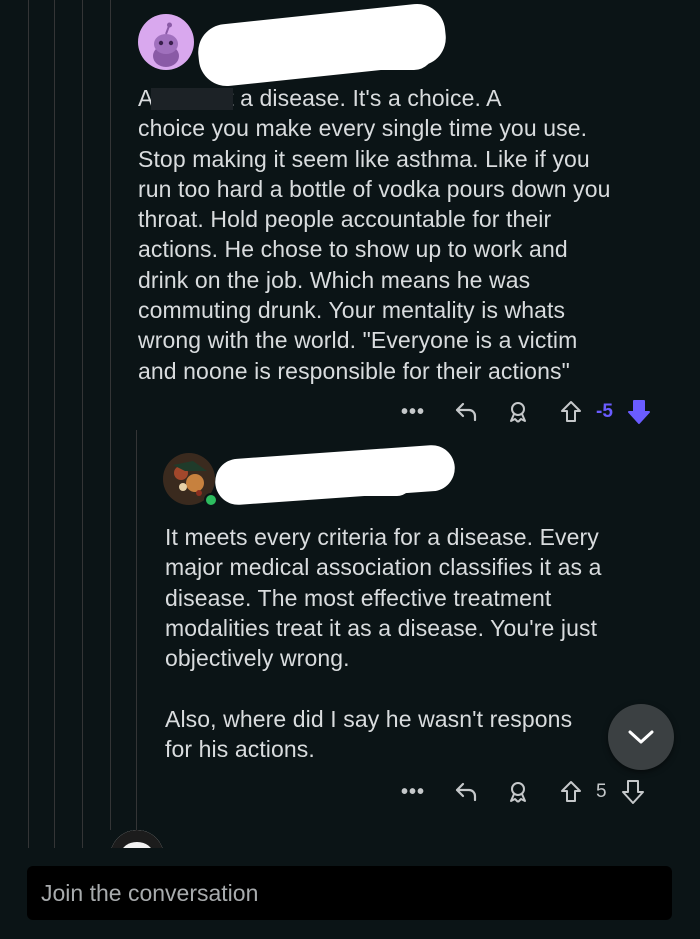  I want to click on word-redaction, so click(192, 99).